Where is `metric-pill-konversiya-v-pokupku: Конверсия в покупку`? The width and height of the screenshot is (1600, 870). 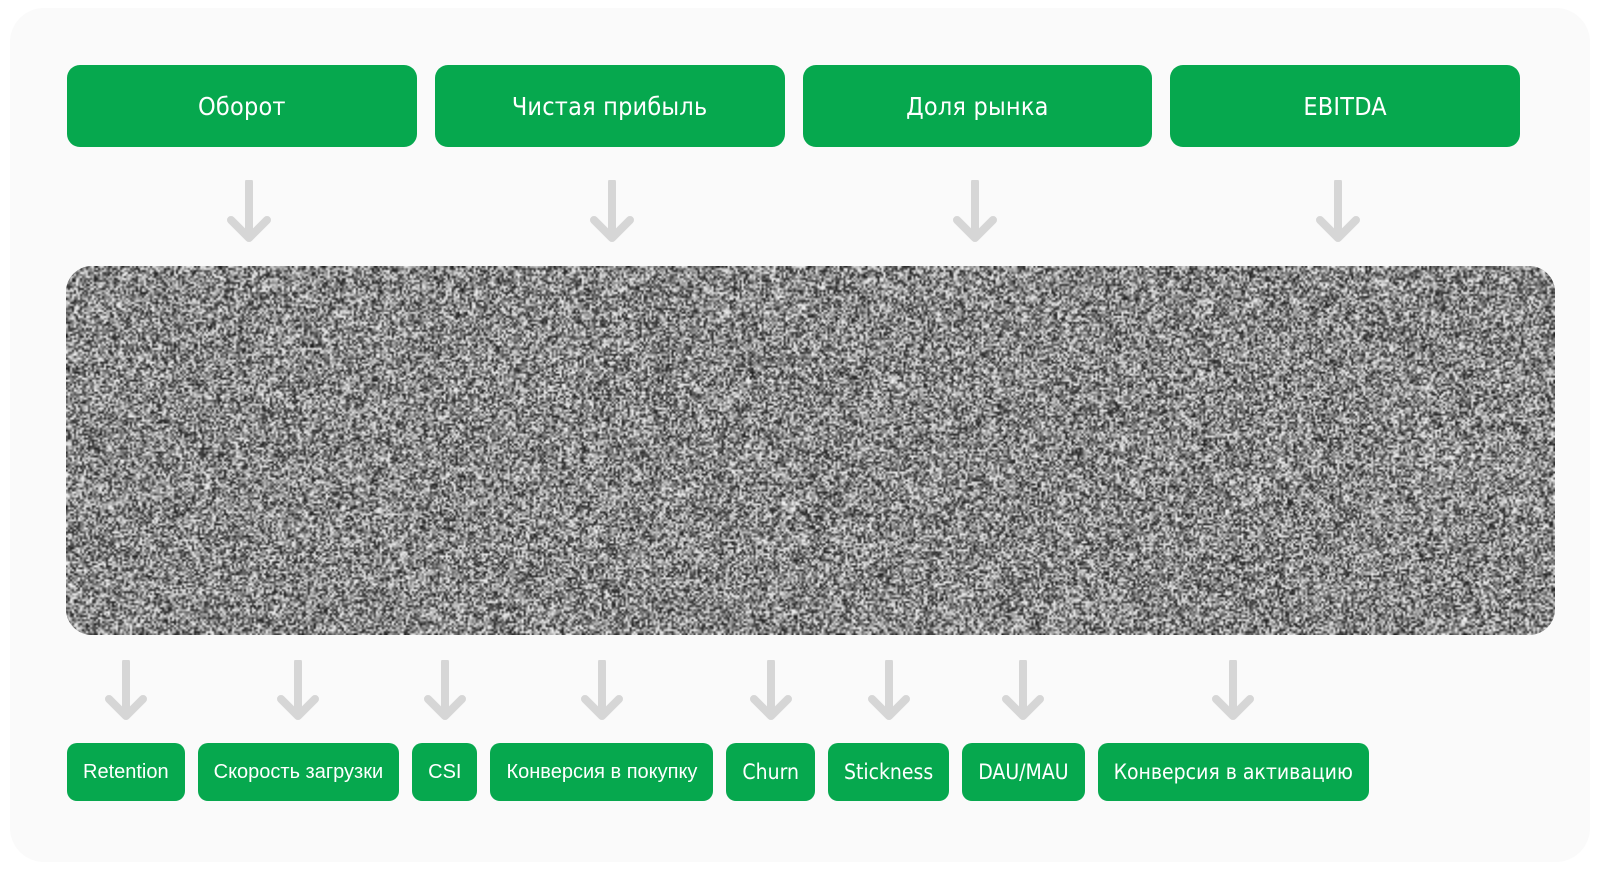 metric-pill-konversiya-v-pokupku: Конверсия в покупку is located at coordinates (602, 772).